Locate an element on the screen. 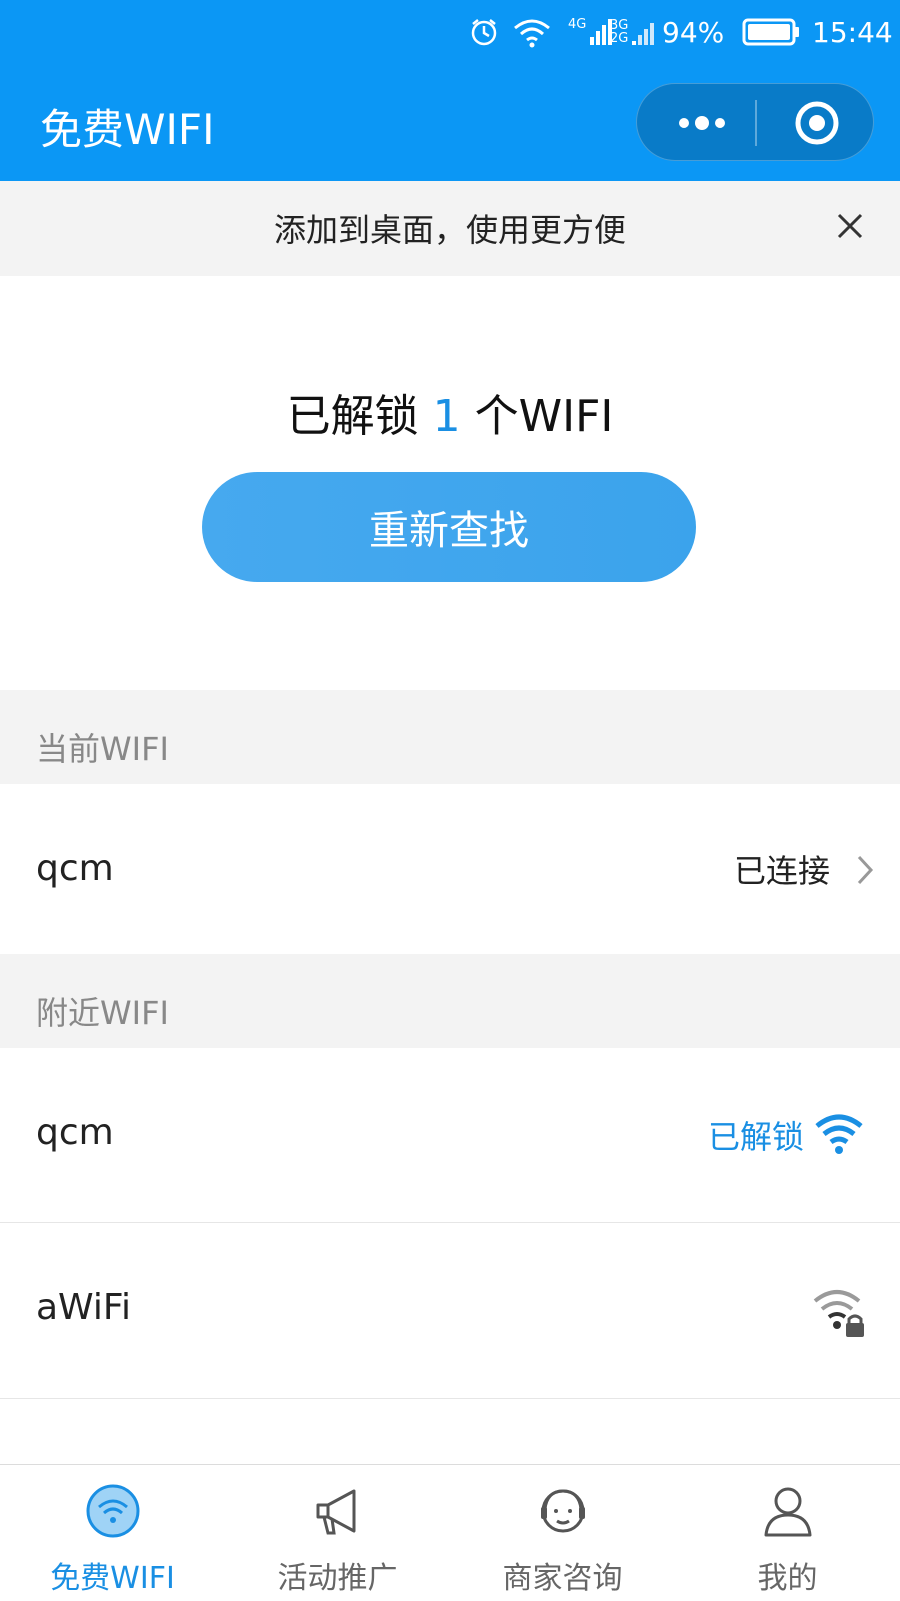 Image resolution: width=900 pixels, height=1601 pixels. signal-3g-icon: 3G 2G is located at coordinates (632, 32).